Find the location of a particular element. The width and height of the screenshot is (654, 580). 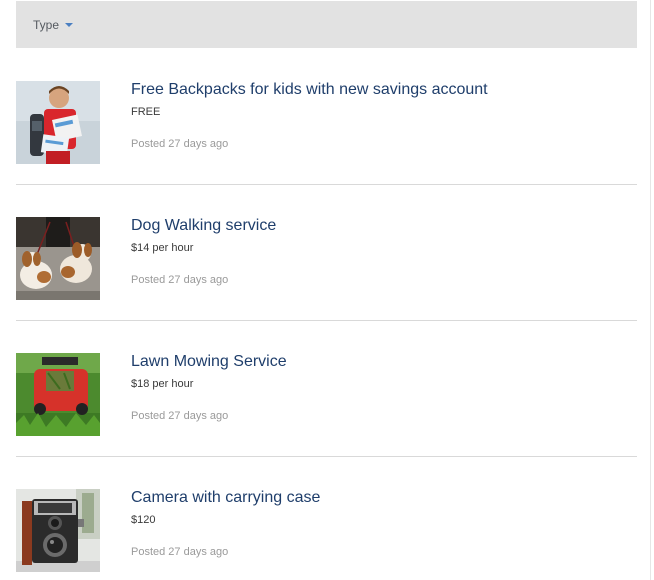

dogs-on-leash-photo is located at coordinates (58, 258).